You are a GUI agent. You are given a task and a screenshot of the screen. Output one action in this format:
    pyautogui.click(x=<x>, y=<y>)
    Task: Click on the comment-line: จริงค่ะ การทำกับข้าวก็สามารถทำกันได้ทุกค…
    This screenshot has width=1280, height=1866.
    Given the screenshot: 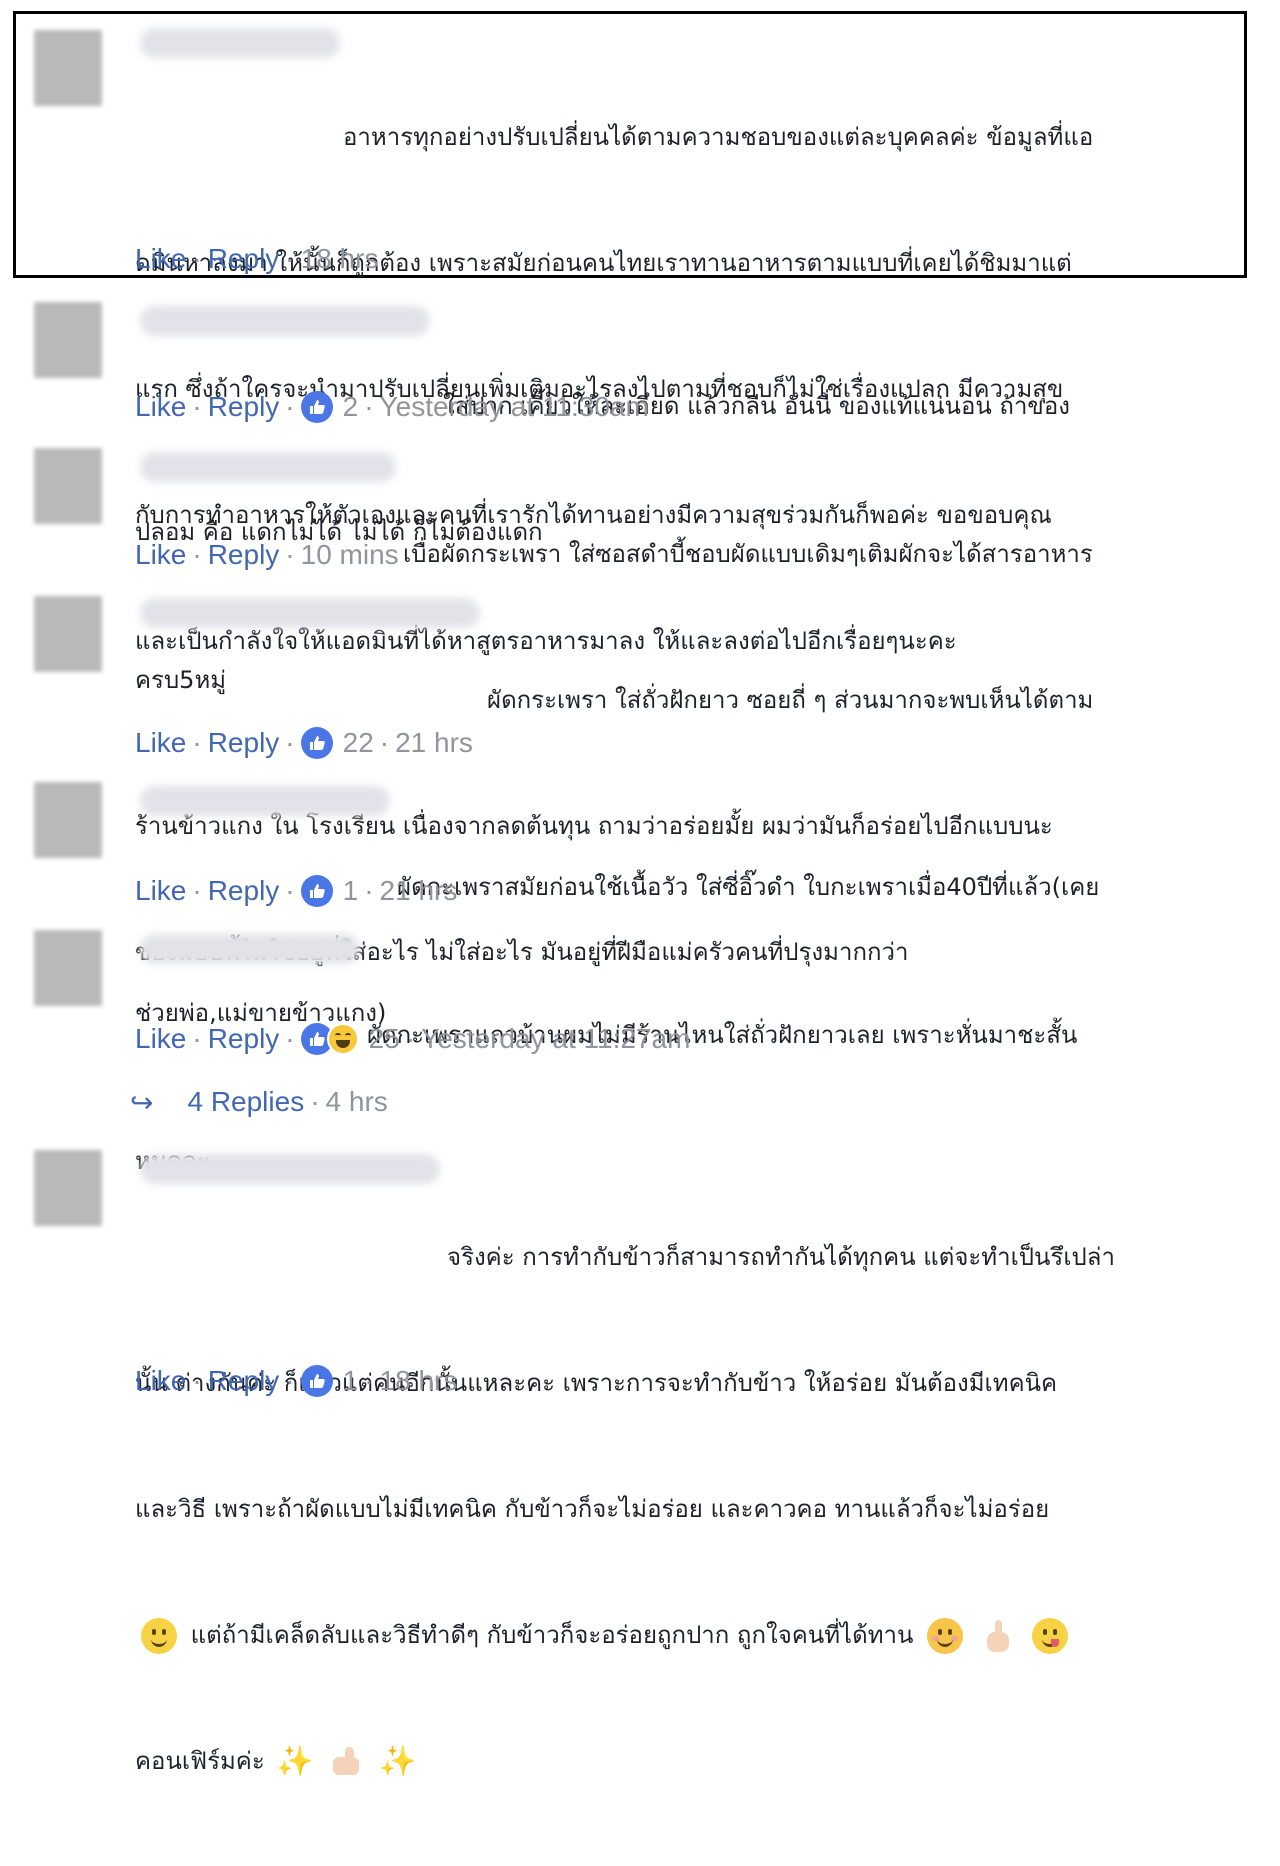 What is the action you would take?
    pyautogui.click(x=781, y=1257)
    